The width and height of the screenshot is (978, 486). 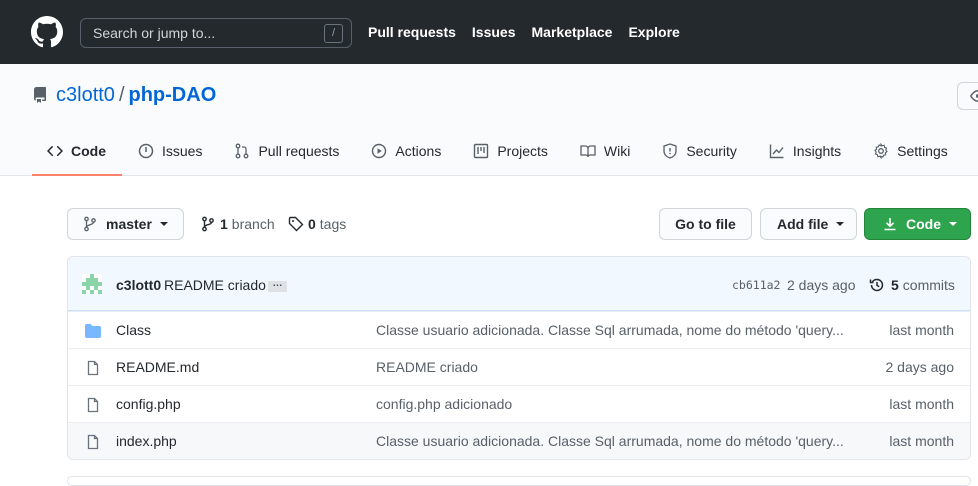 I want to click on code-icon, so click(x=55, y=151).